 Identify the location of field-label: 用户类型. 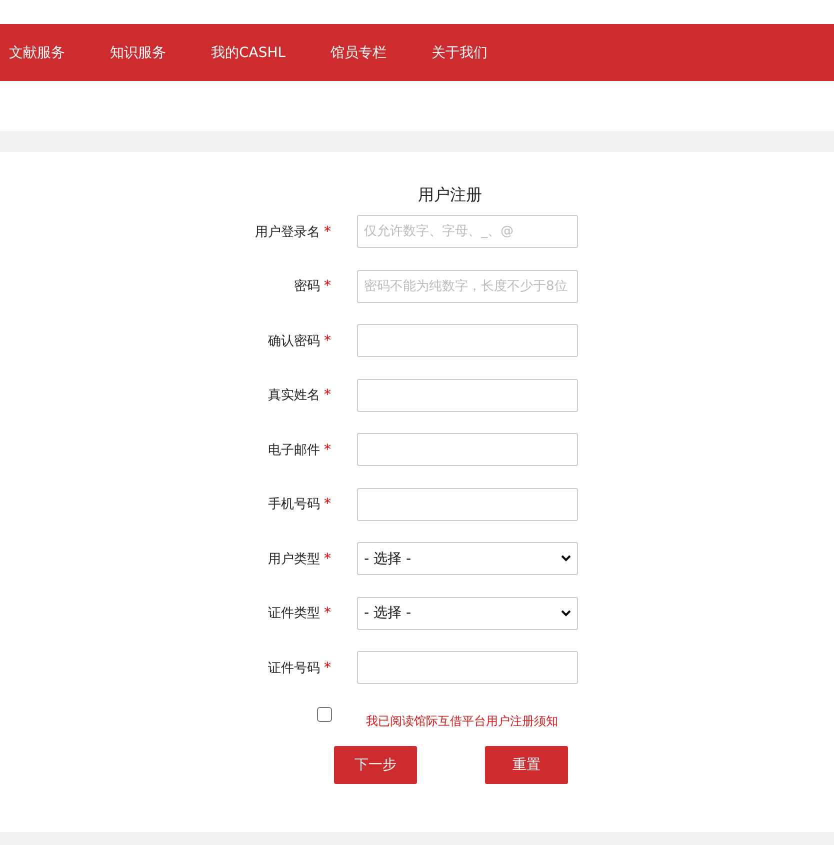
(294, 559).